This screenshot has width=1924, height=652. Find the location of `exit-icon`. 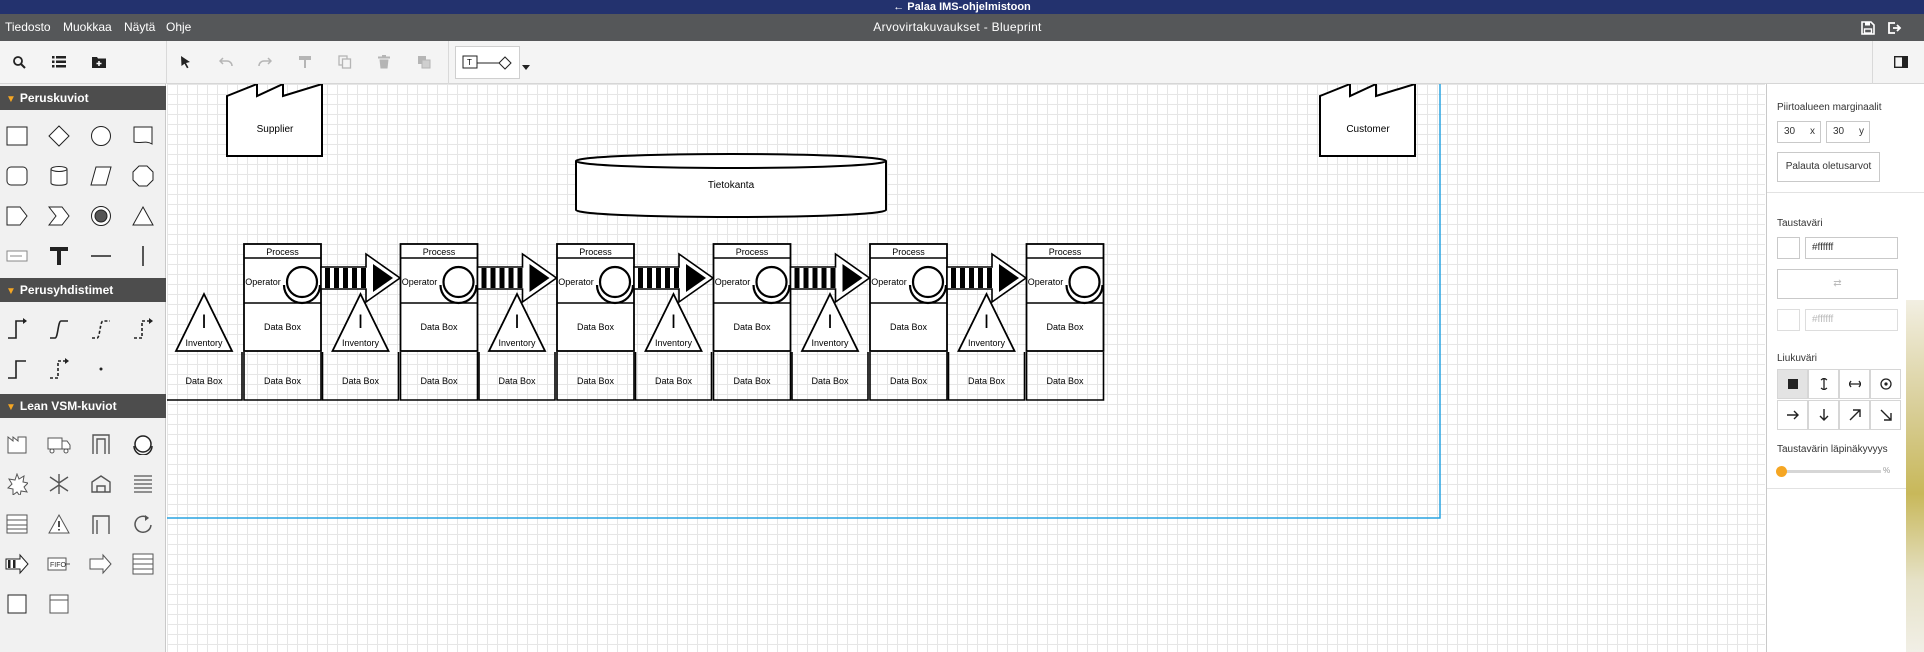

exit-icon is located at coordinates (1894, 28).